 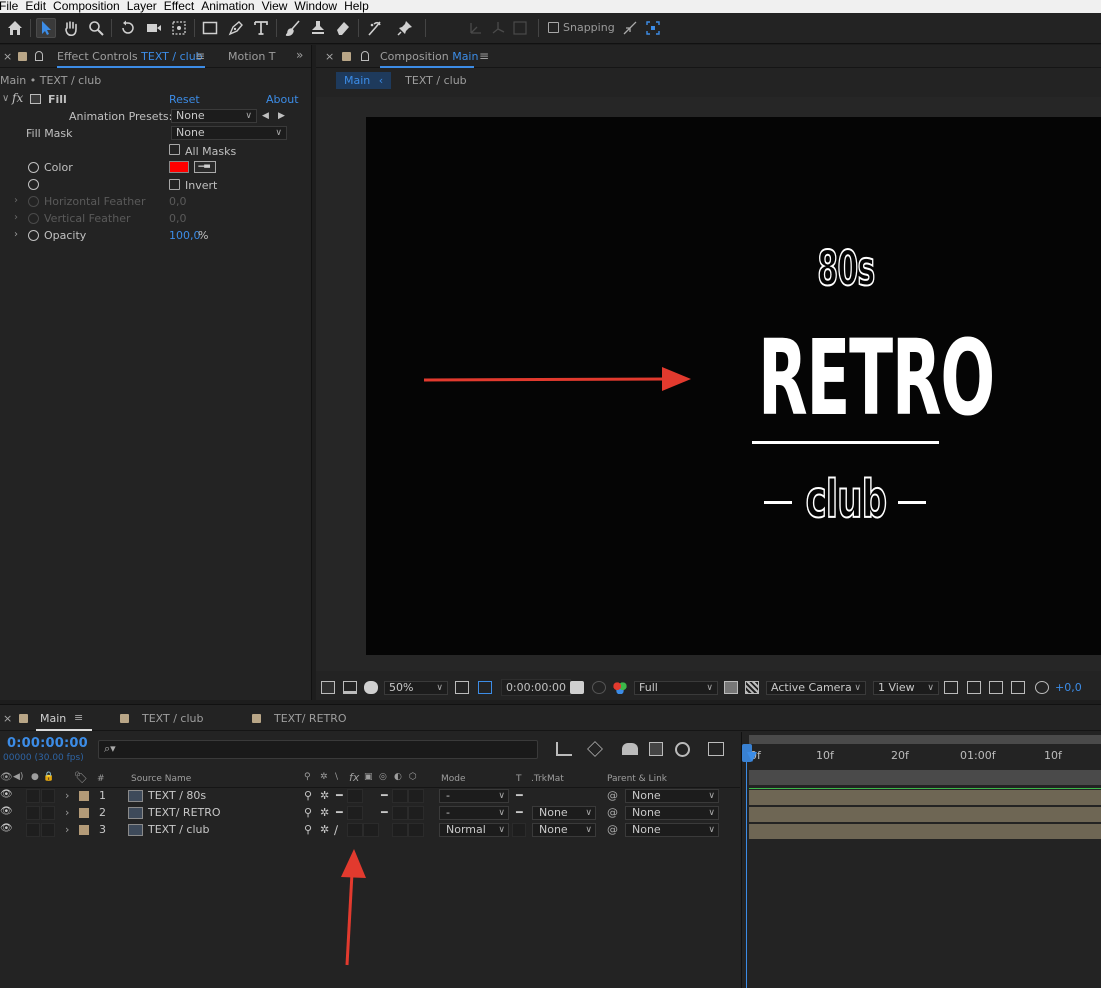 What do you see at coordinates (951, 687) in the screenshot?
I see `pixel-aspect-icon` at bounding box center [951, 687].